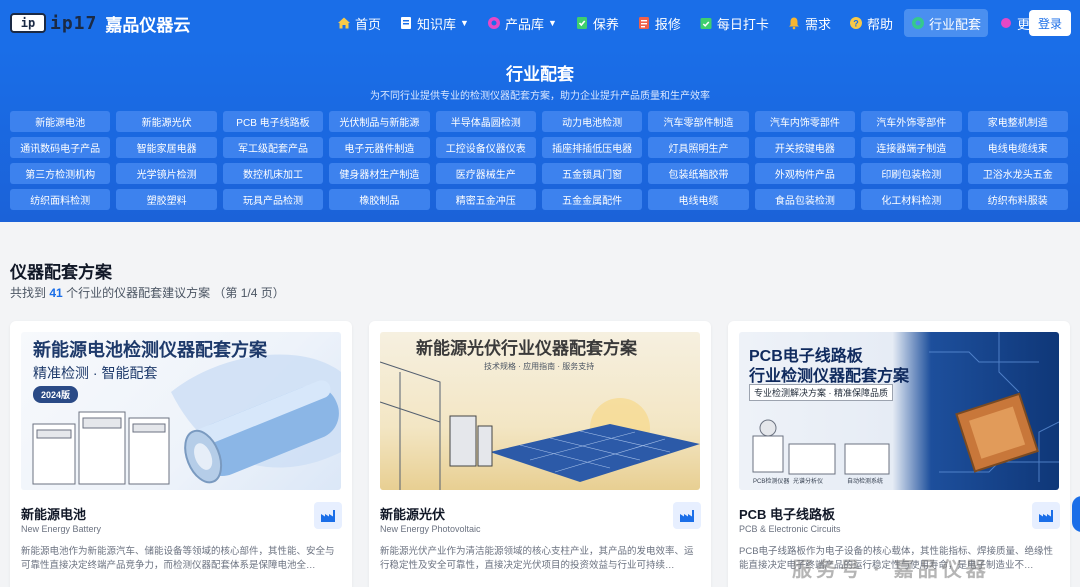  I want to click on industry-tag: 家电整机制造, so click(1017, 121).